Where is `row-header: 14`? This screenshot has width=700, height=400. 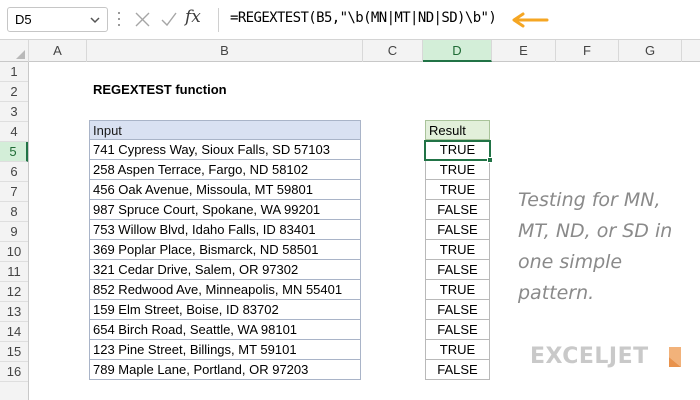
row-header: 14 is located at coordinates (14, 332).